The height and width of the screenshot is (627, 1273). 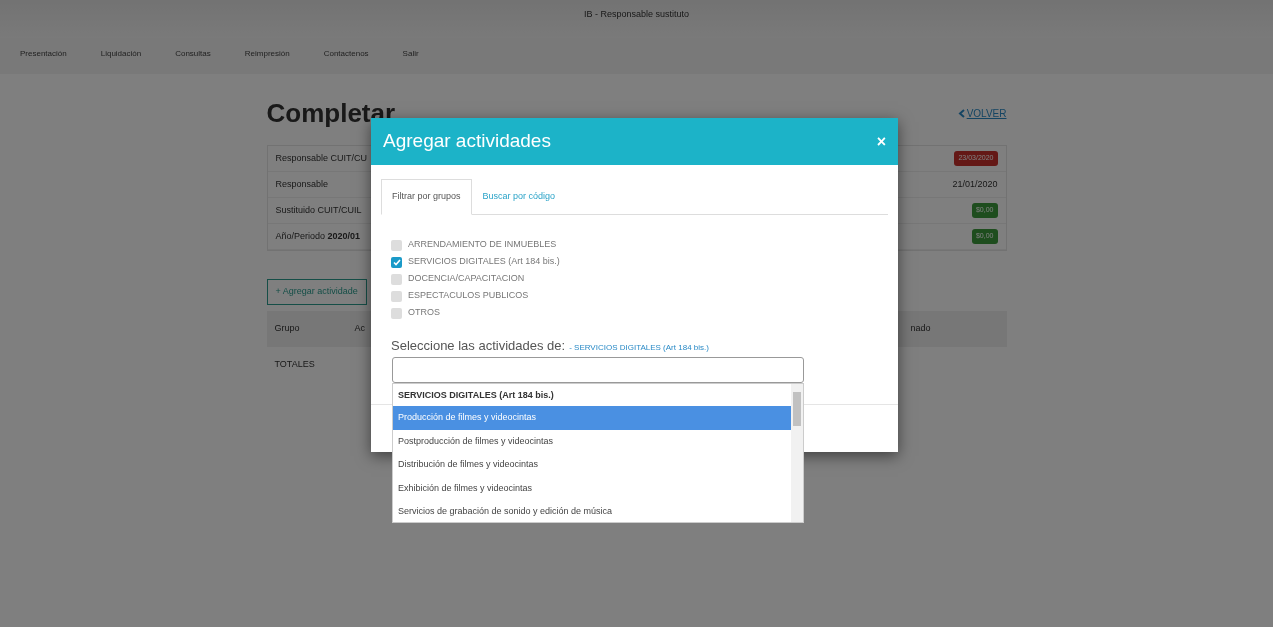 What do you see at coordinates (316, 292) in the screenshot?
I see `add-activity-button: + Agregar actividade` at bounding box center [316, 292].